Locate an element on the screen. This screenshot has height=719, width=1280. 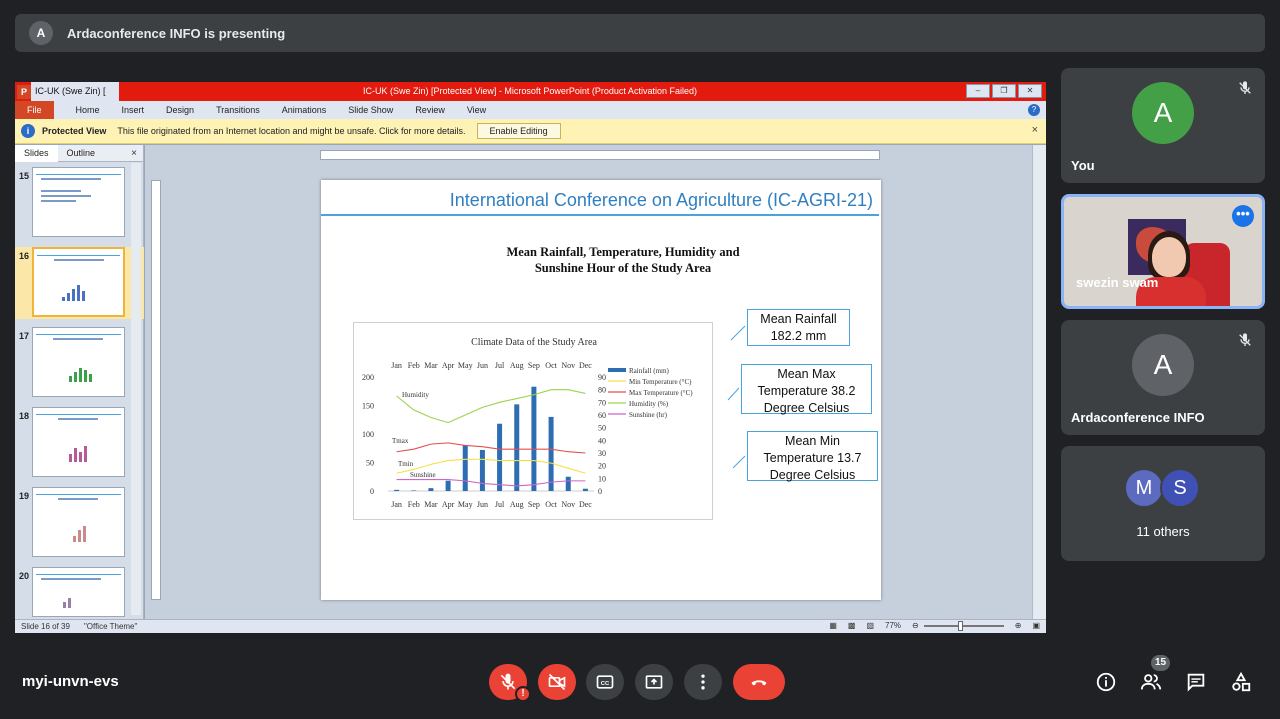
workspace-scrollbar is located at coordinates (1039, 382).